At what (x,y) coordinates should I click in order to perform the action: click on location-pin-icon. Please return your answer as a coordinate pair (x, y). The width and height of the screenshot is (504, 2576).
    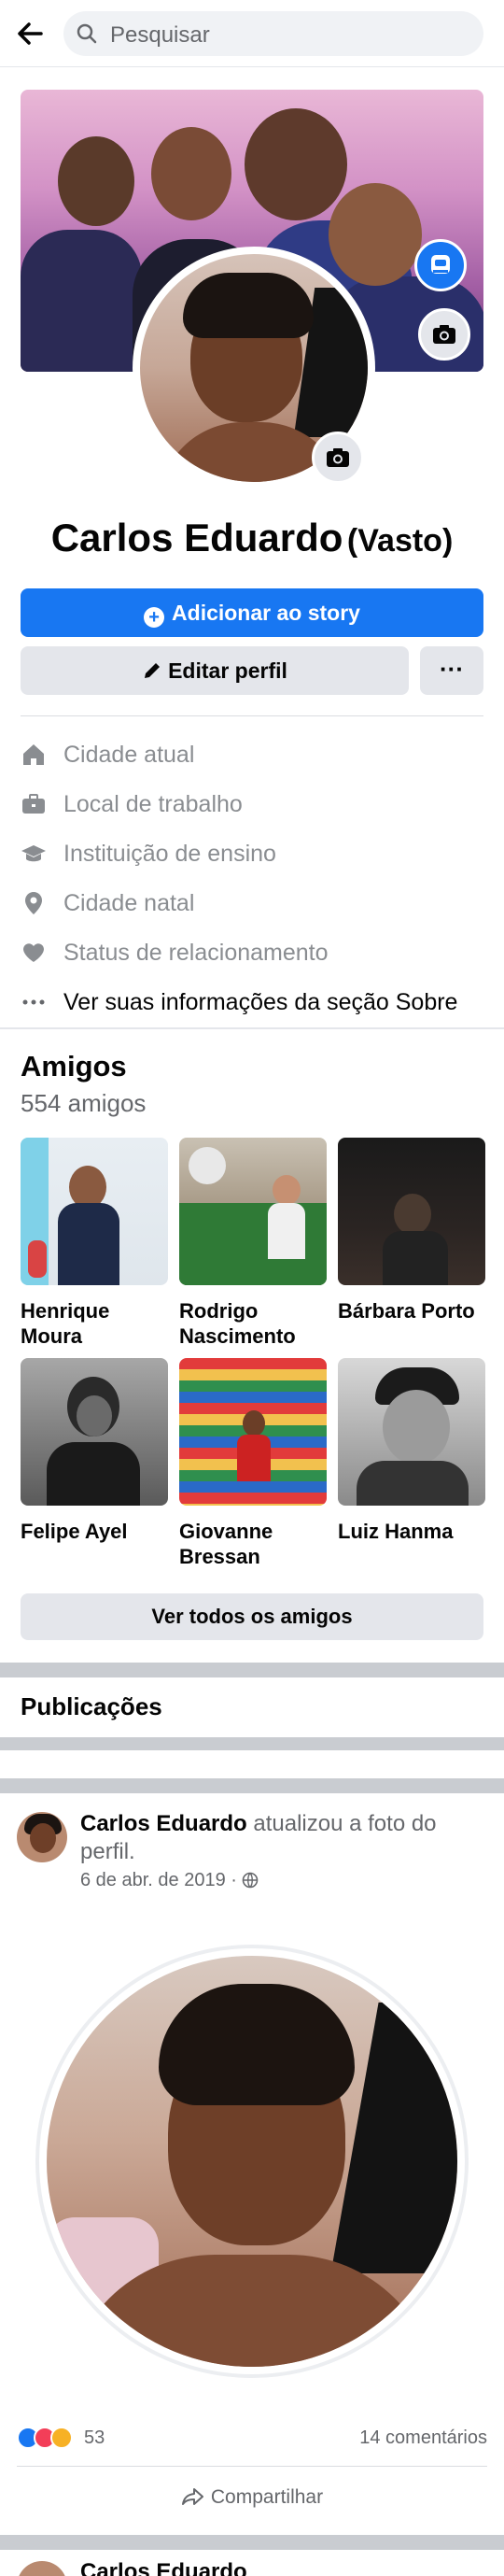
    Looking at the image, I should click on (34, 903).